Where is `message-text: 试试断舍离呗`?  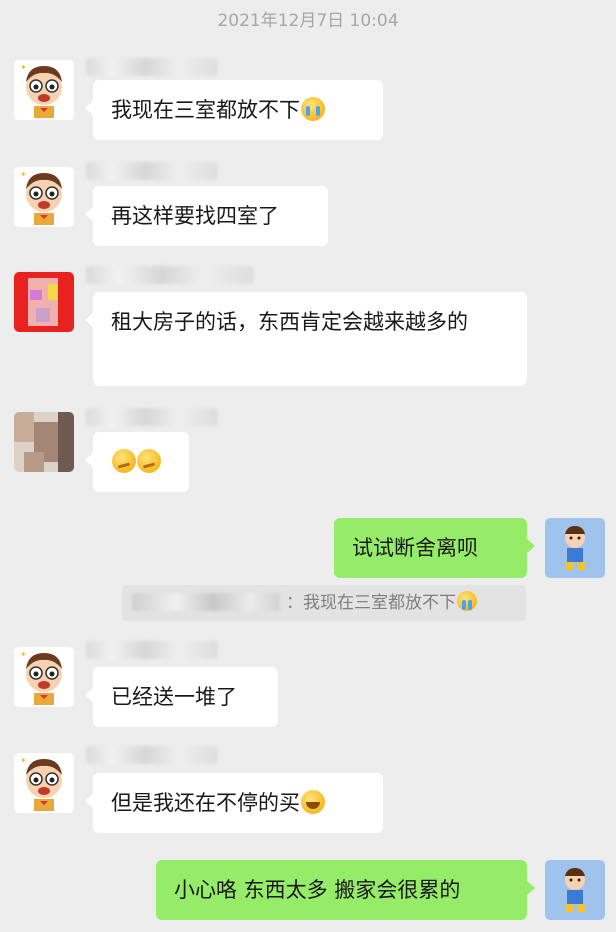
message-text: 试试断舍离呗 is located at coordinates (415, 548).